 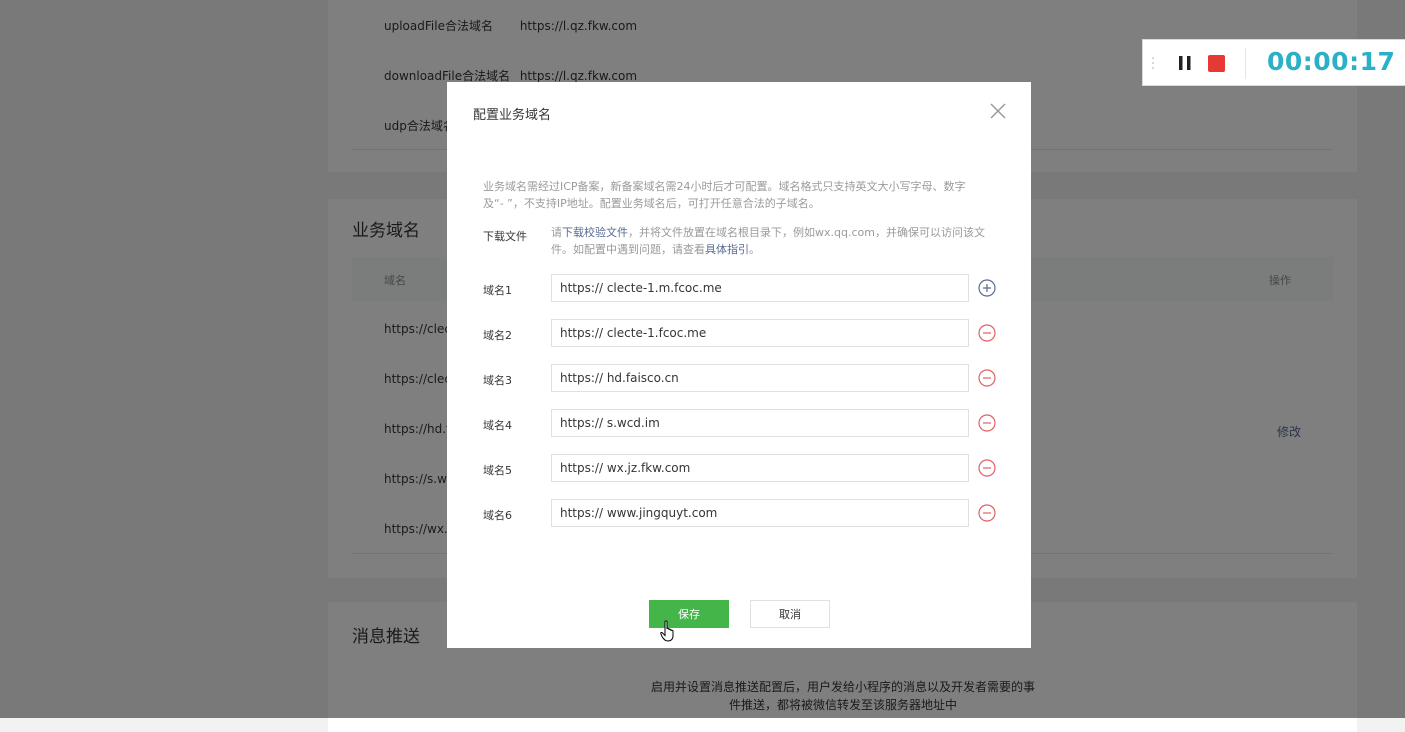 I want to click on download-desc-text: 。, so click(x=754, y=249).